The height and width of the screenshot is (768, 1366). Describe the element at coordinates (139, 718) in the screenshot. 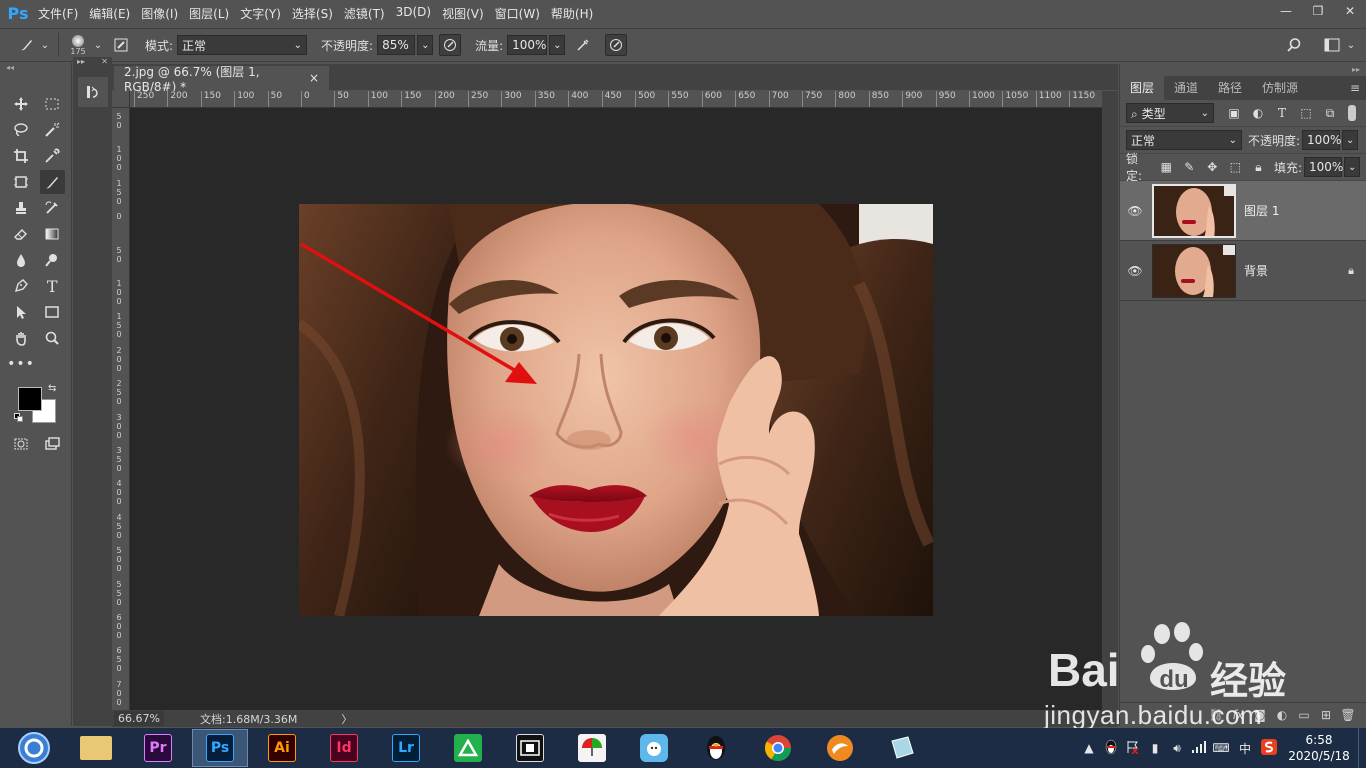

I see `zoom-field: 66.67%` at that location.